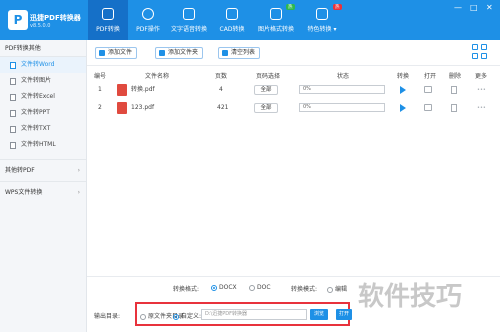 The height and width of the screenshot is (332, 500). What do you see at coordinates (221, 89) in the screenshot?
I see `row-pages: 4` at bounding box center [221, 89].